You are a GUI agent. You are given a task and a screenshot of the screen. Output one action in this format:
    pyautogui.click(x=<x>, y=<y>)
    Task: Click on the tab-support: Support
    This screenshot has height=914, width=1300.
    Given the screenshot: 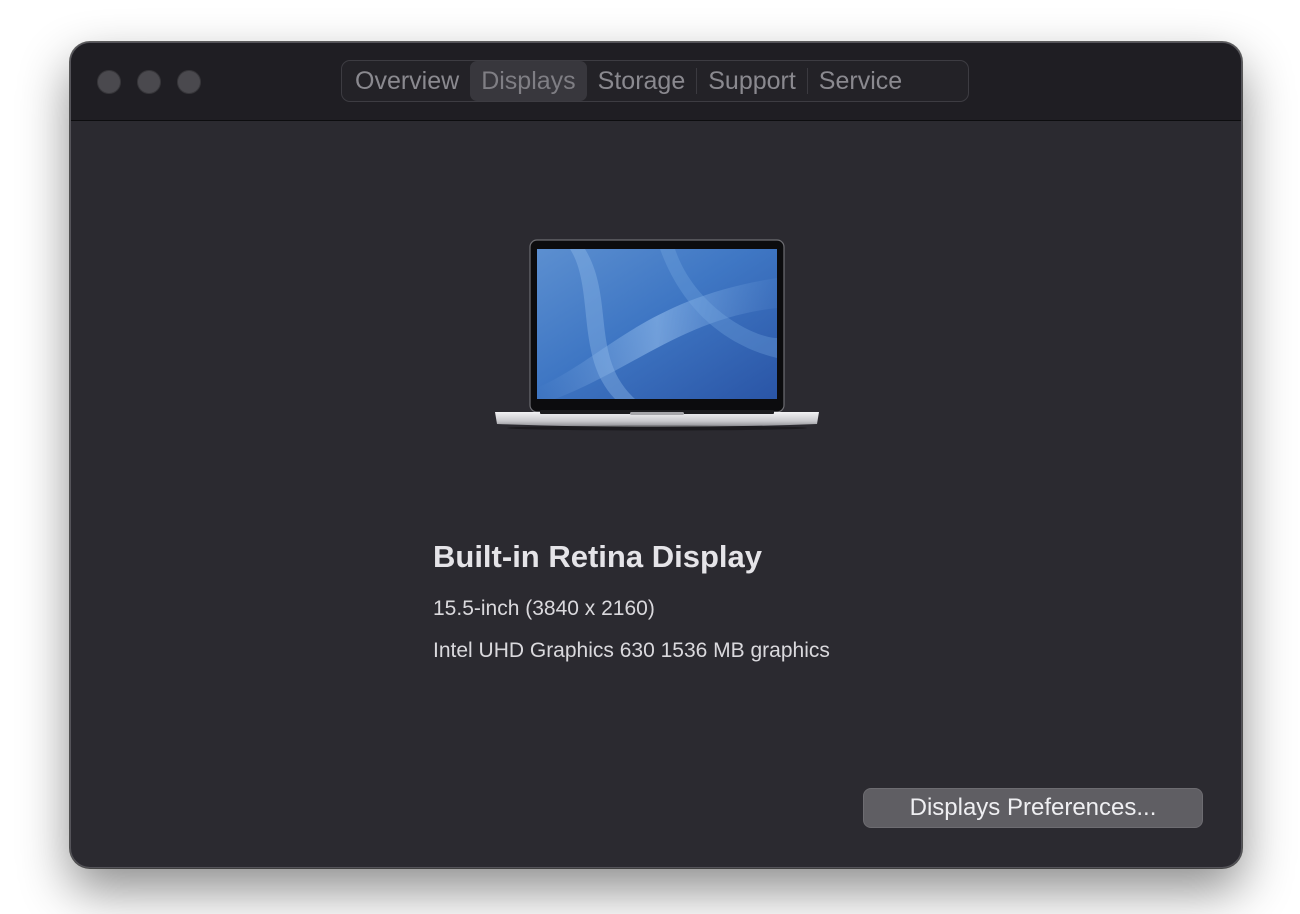 What is the action you would take?
    pyautogui.click(x=752, y=81)
    